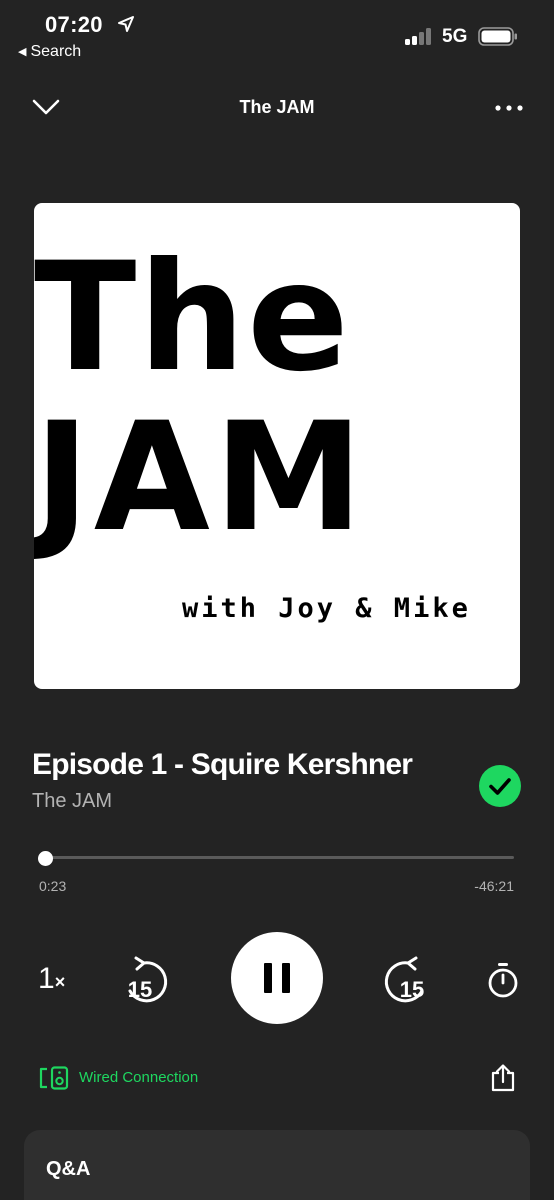 The height and width of the screenshot is (1200, 554). Describe the element at coordinates (494, 886) in the screenshot. I see `remaining-time: -46:21` at that location.